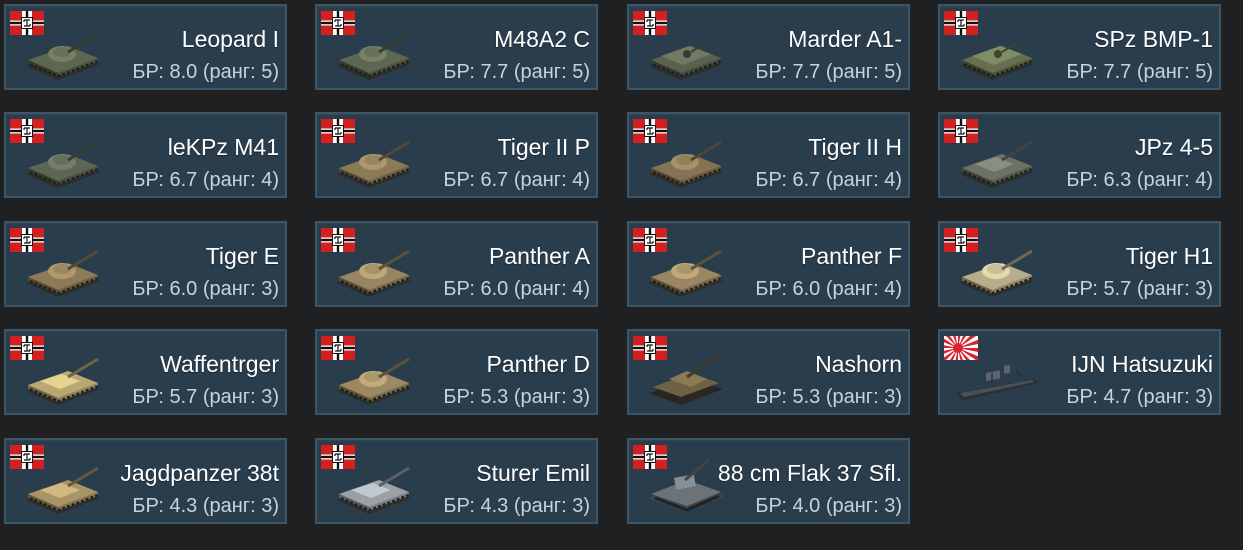 This screenshot has width=1243, height=550. I want to click on vehicle-name: 88 cm Flak 37 Sfl., so click(809, 473).